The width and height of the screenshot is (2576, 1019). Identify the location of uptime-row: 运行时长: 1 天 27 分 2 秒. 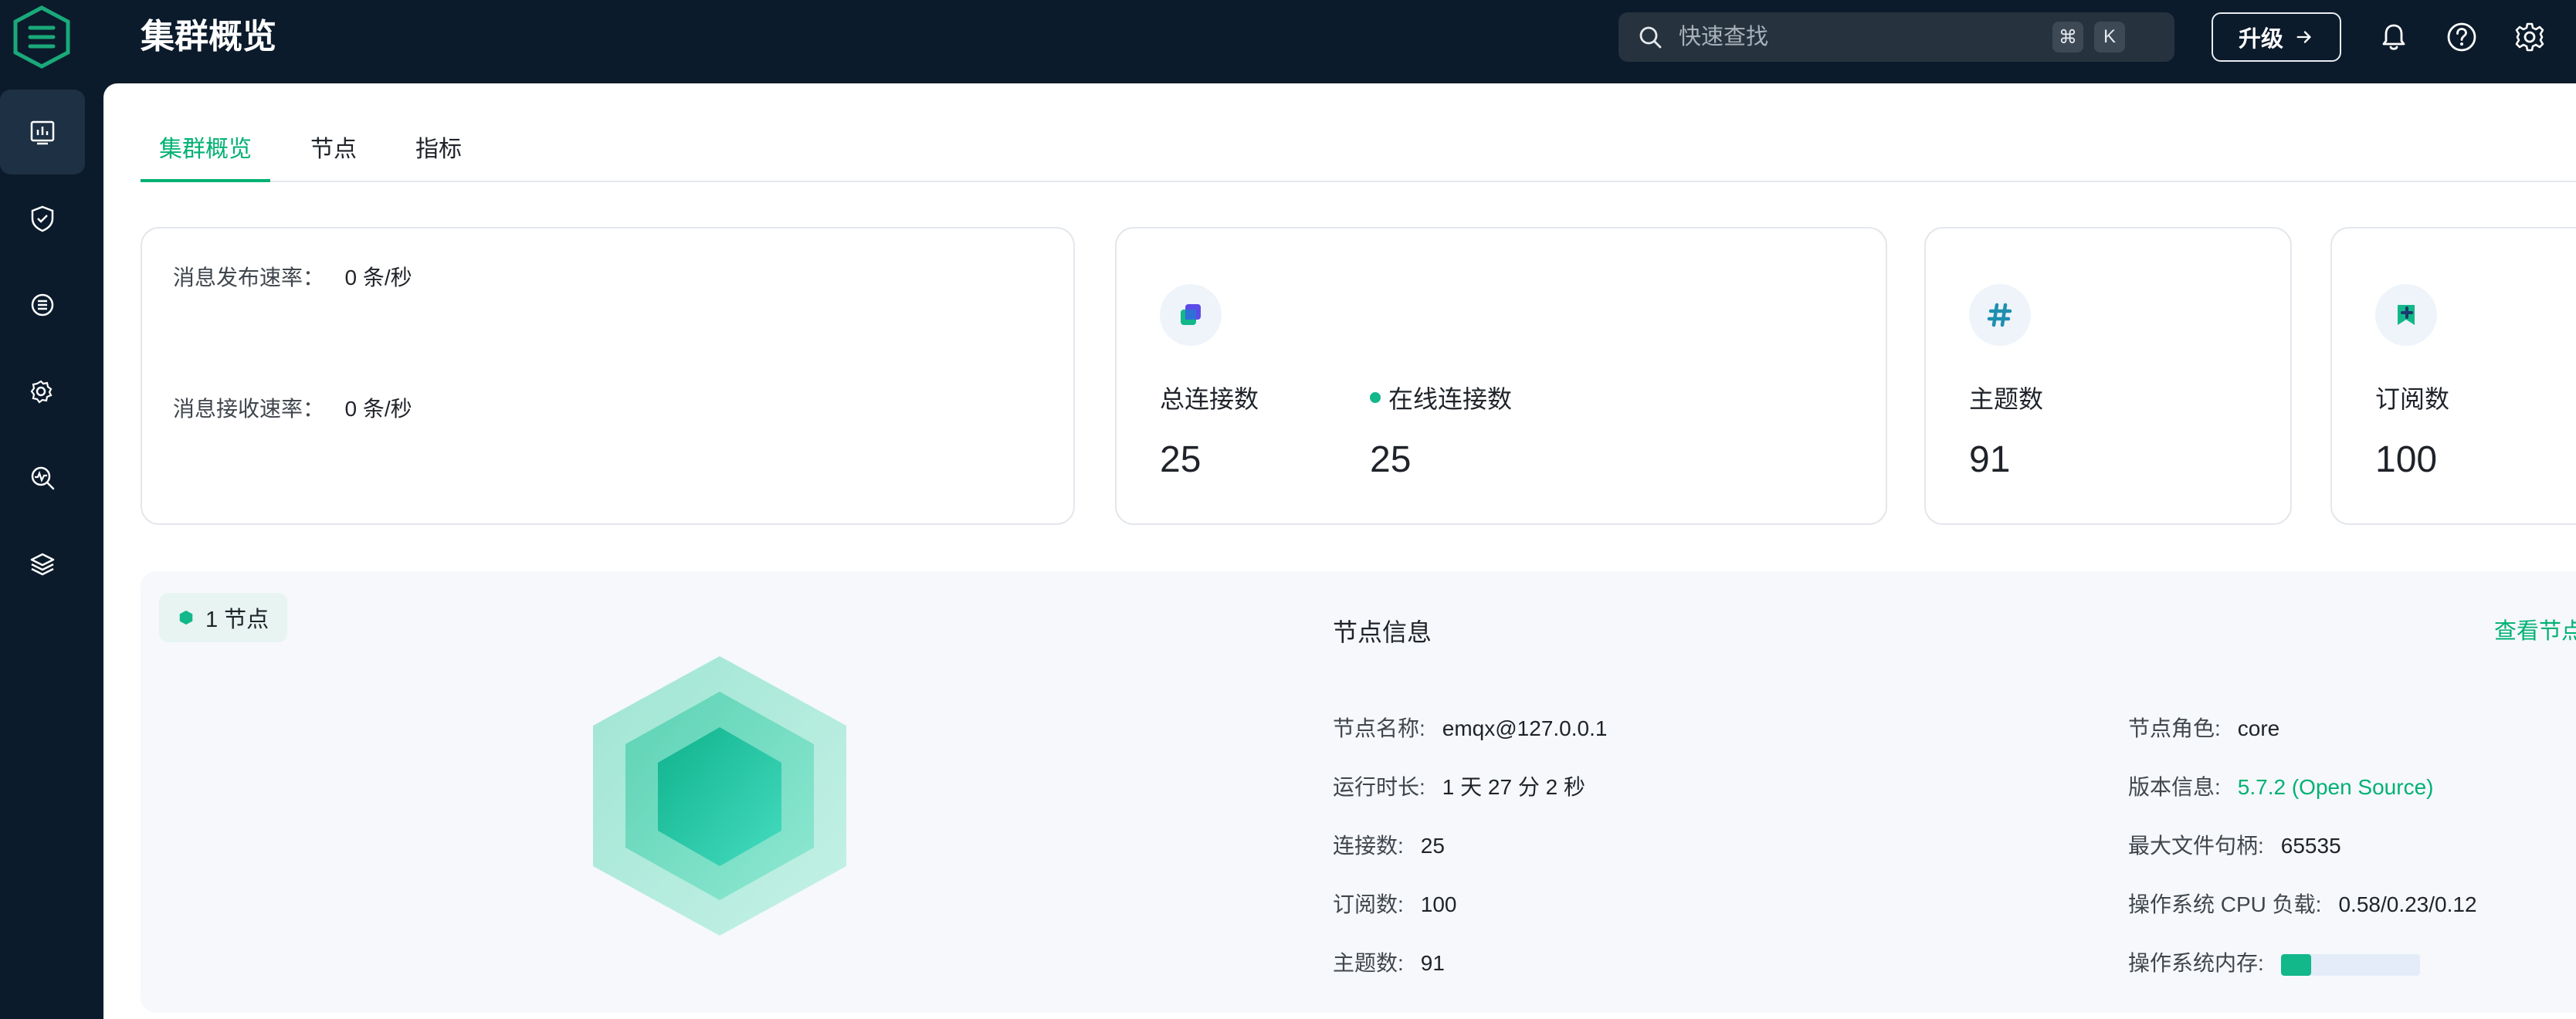
(1459, 785).